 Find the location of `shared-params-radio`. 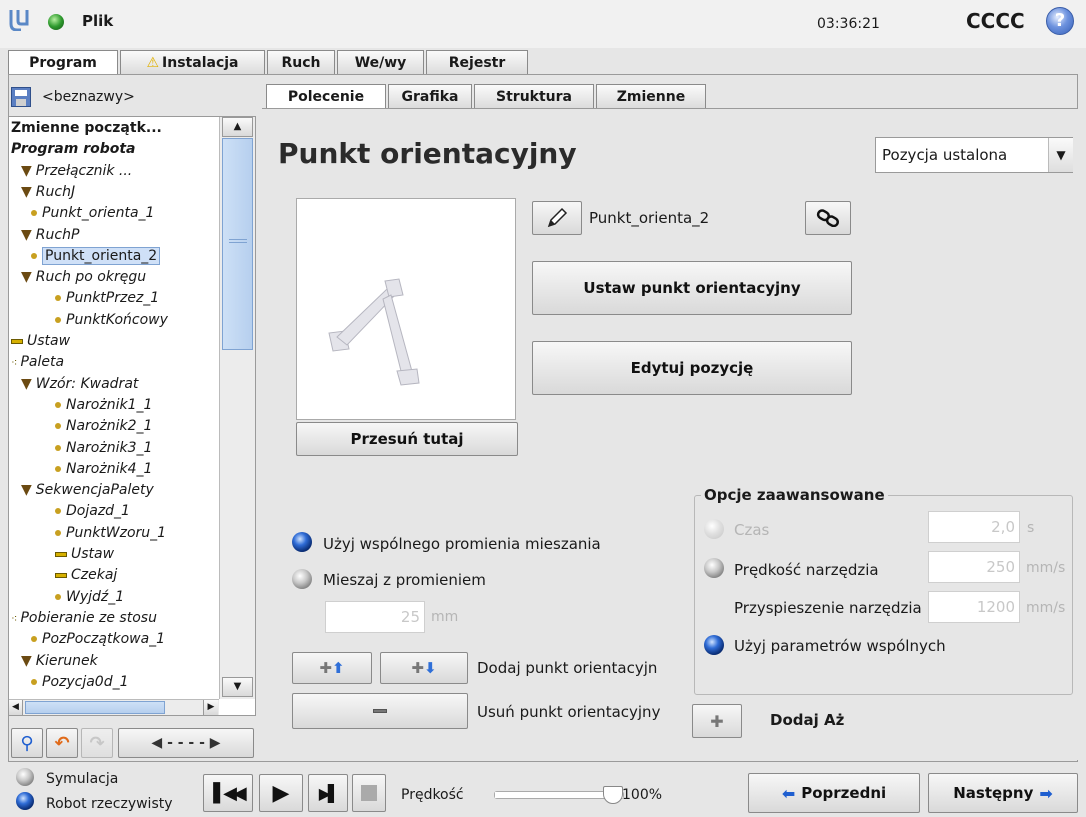

shared-params-radio is located at coordinates (714, 645).